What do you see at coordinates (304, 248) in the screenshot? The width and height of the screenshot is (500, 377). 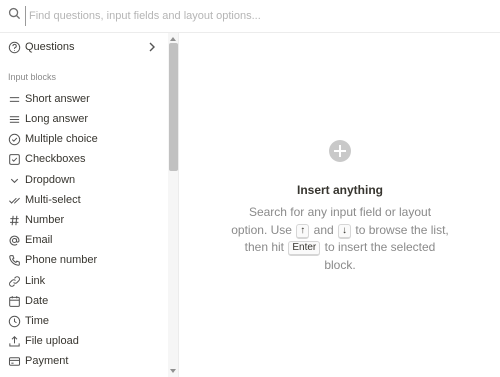 I see `enter-key: Enter` at bounding box center [304, 248].